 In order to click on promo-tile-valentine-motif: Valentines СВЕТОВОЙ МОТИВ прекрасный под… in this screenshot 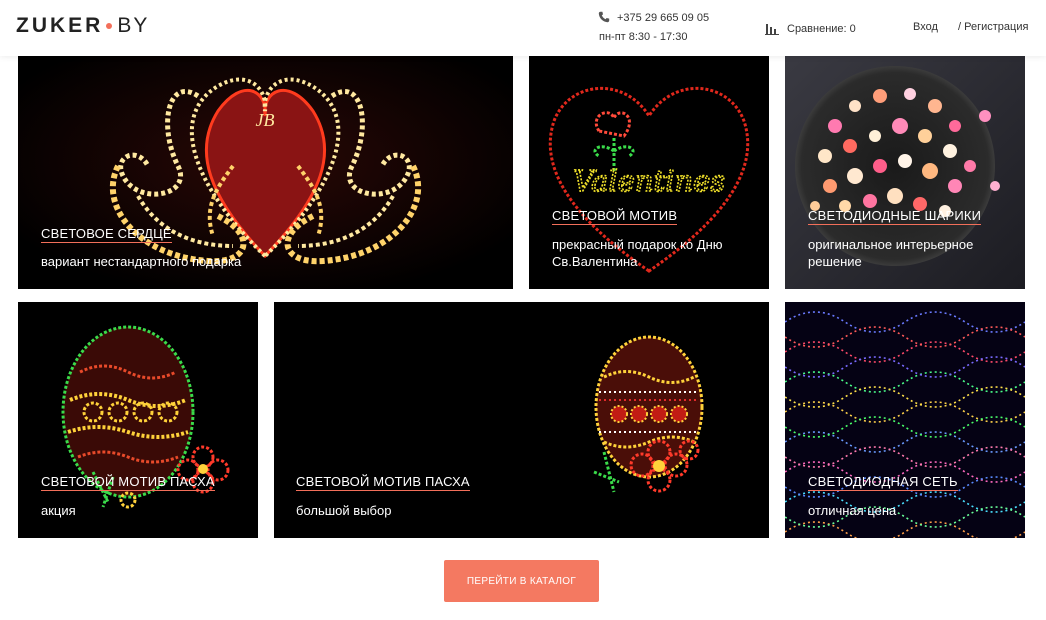, I will do `click(649, 172)`.